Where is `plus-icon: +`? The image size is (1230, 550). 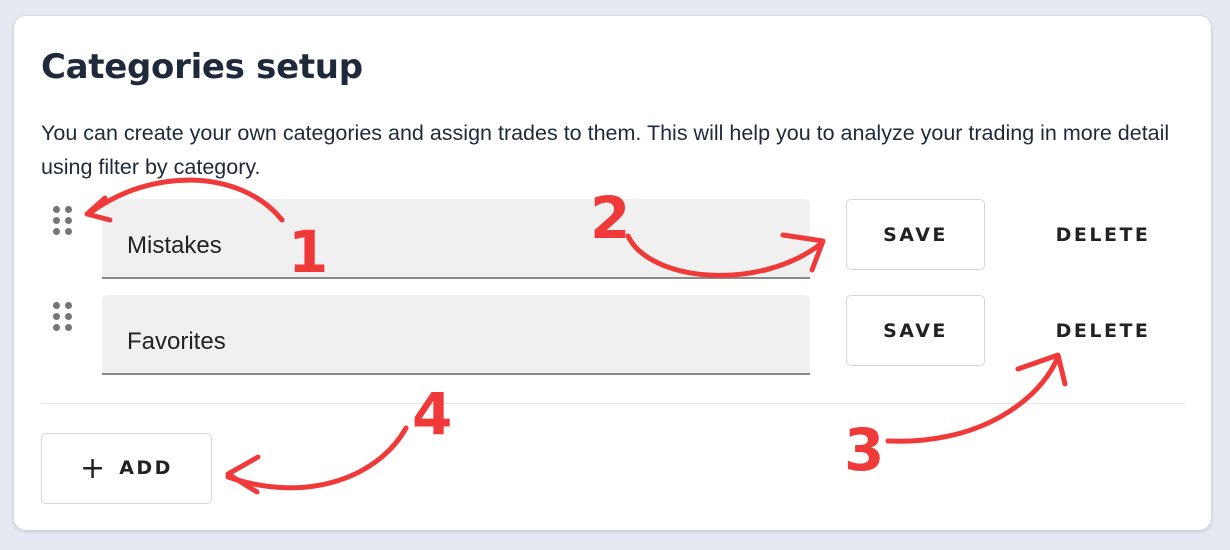
plus-icon: + is located at coordinates (93, 468).